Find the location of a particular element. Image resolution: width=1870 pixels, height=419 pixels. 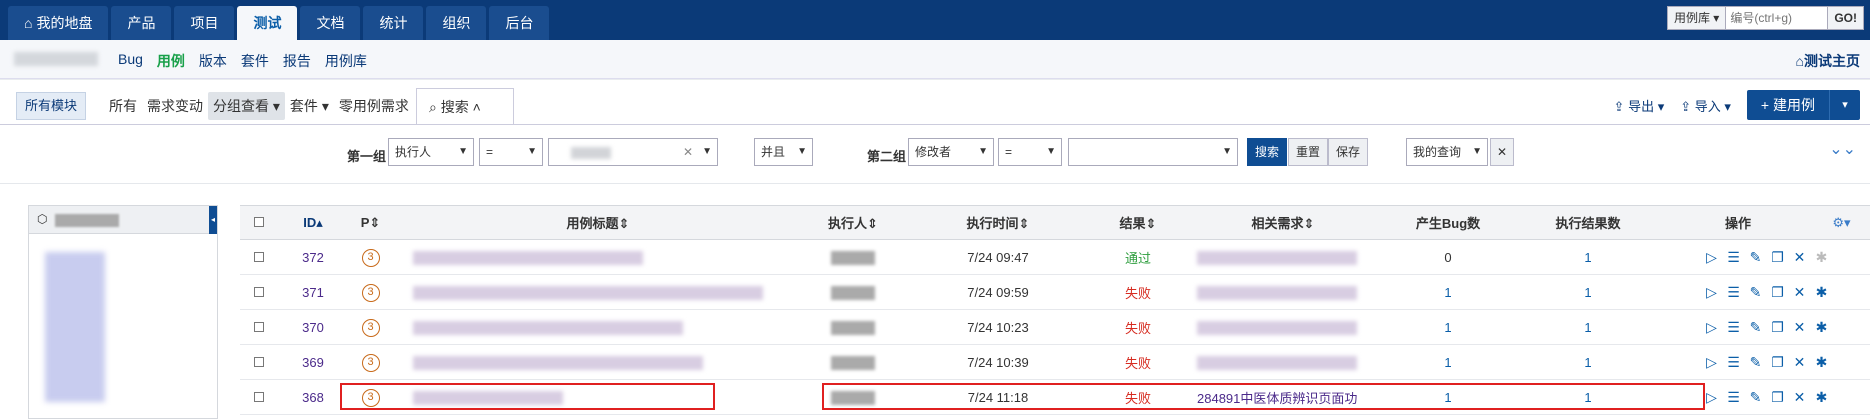

filter-group-view: 分组查看 ▾ is located at coordinates (246, 106).